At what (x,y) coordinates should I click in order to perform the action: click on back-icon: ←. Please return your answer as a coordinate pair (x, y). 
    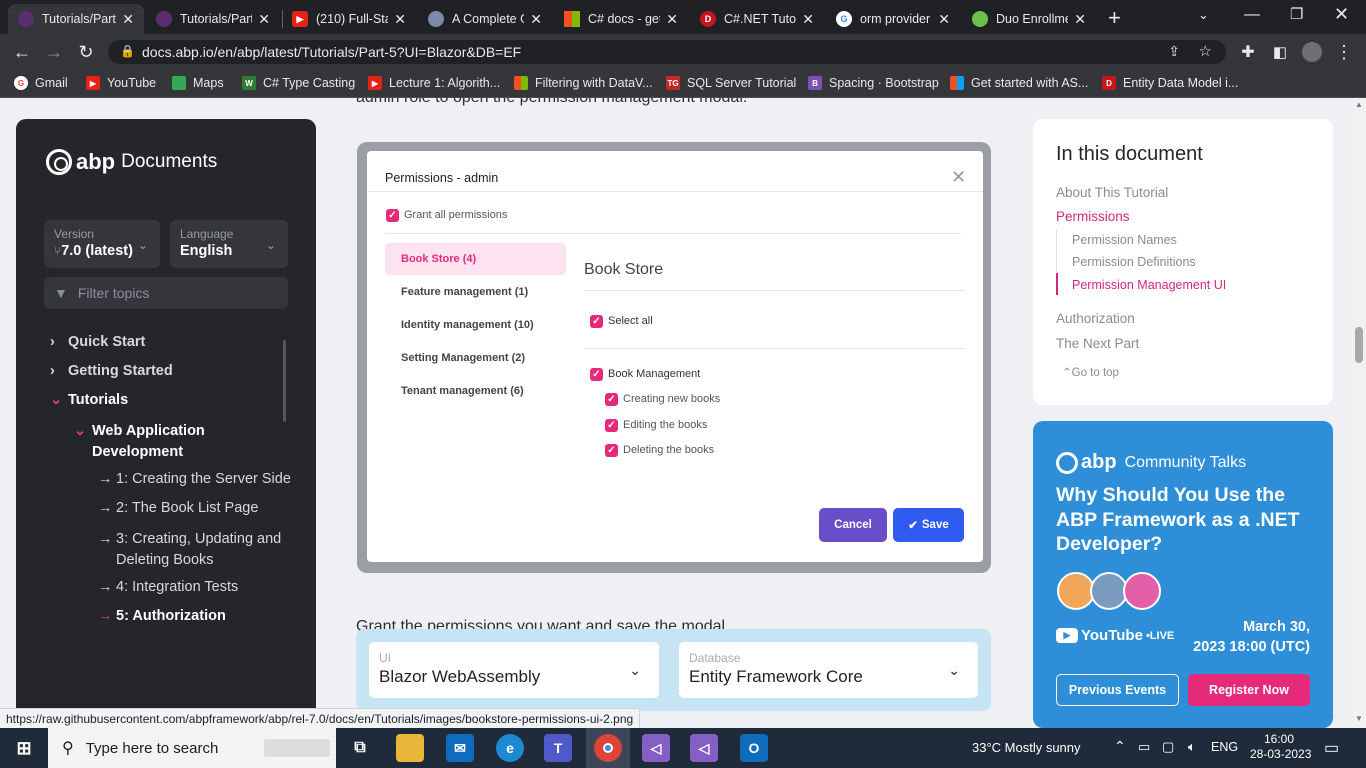
    Looking at the image, I should click on (22, 52).